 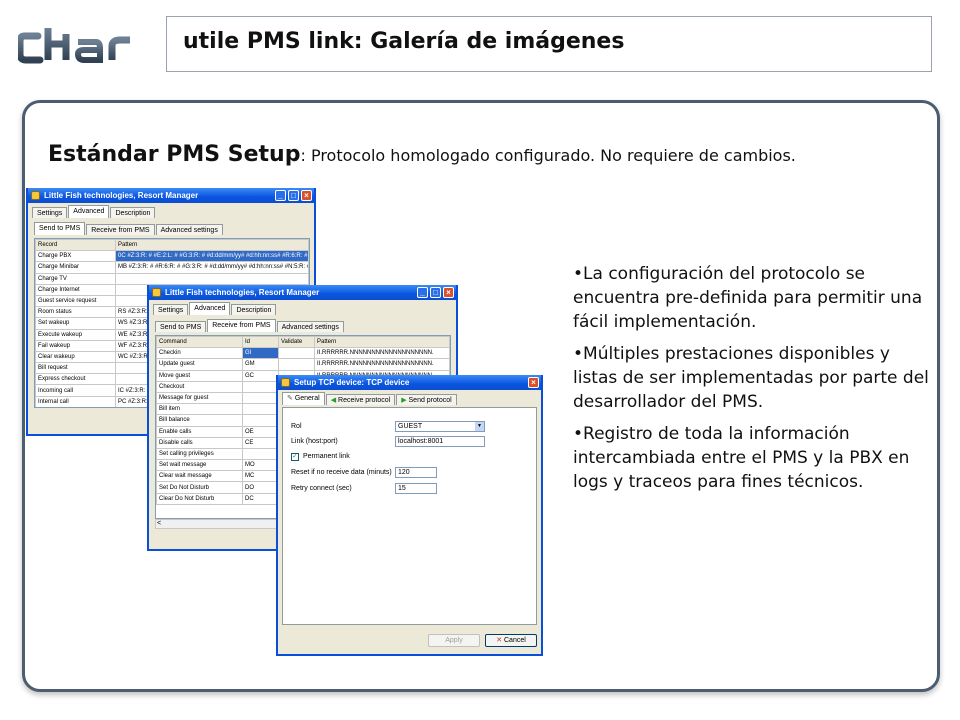 What do you see at coordinates (314, 441) in the screenshot?
I see `link-label: Link (host:port)` at bounding box center [314, 441].